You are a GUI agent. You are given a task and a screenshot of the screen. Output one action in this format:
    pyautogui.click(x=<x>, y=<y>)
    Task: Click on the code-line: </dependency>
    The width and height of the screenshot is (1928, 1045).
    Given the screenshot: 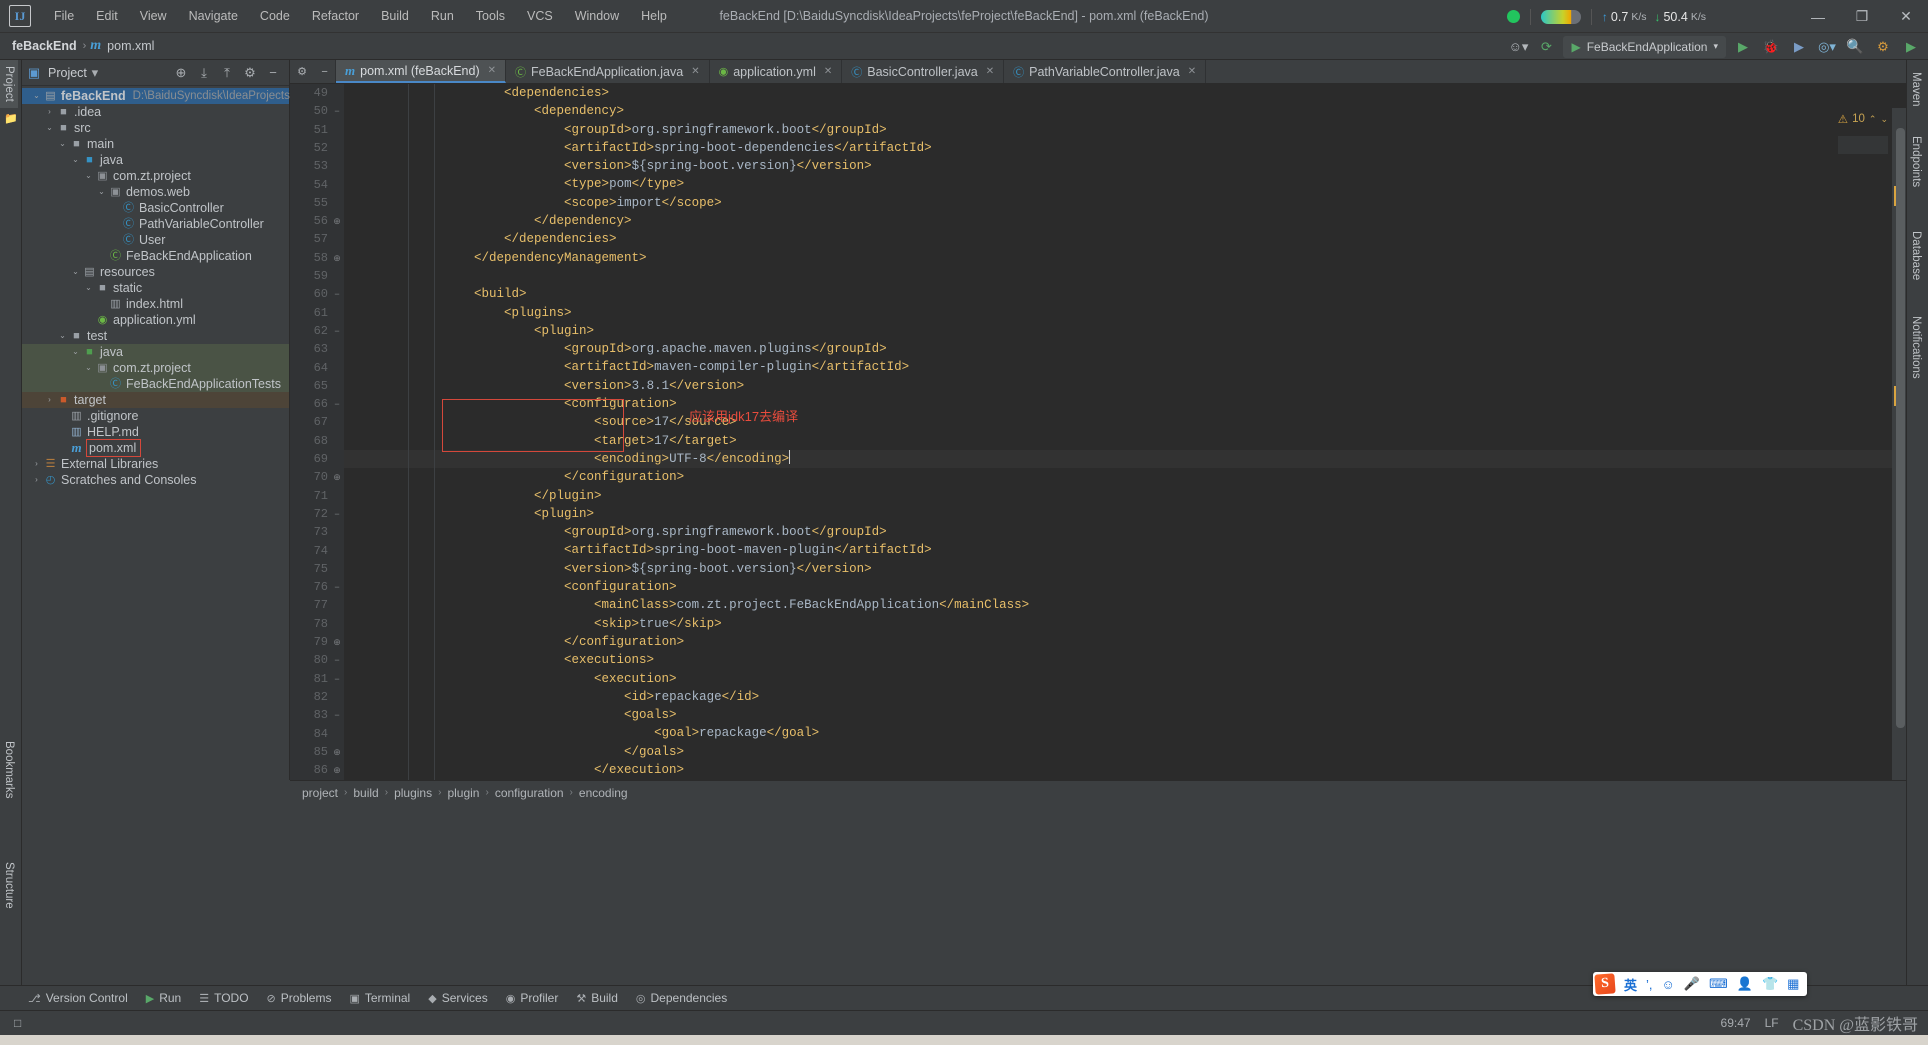 What is the action you would take?
    pyautogui.click(x=1125, y=221)
    